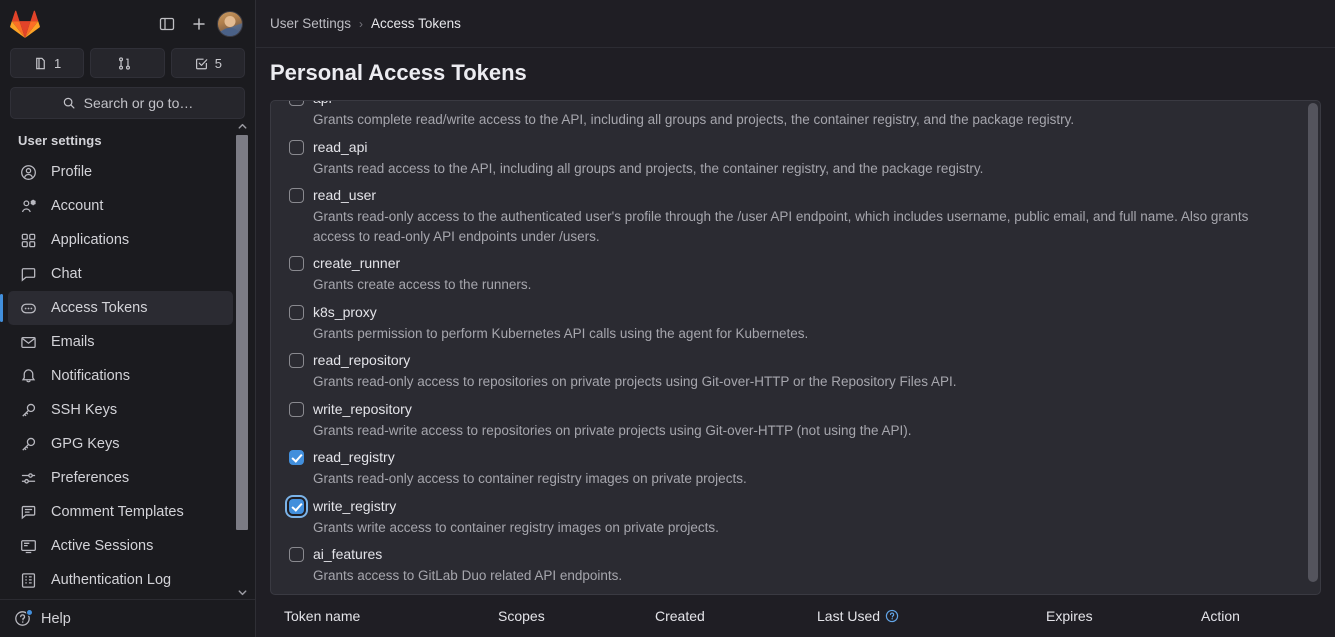  I want to click on sidebar-item-chat: Chat, so click(120, 274).